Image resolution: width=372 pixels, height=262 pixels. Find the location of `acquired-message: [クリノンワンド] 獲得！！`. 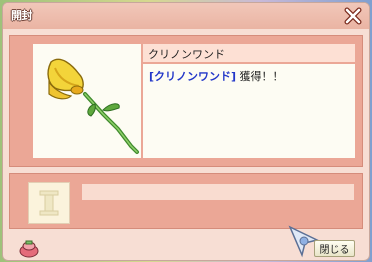

acquired-message: [クリノンワンド] 獲得！！ is located at coordinates (216, 76).